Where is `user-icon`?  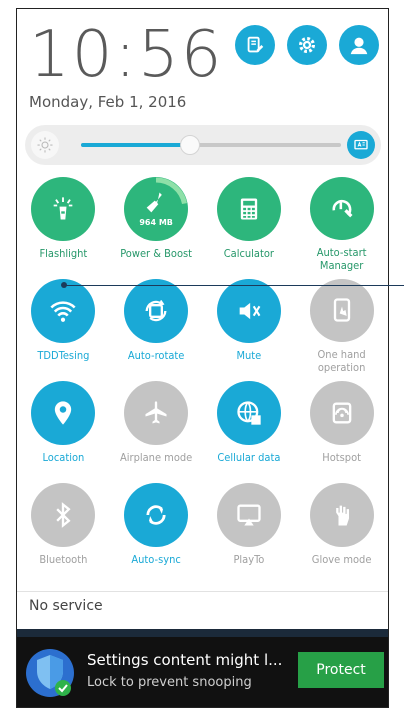 user-icon is located at coordinates (359, 46).